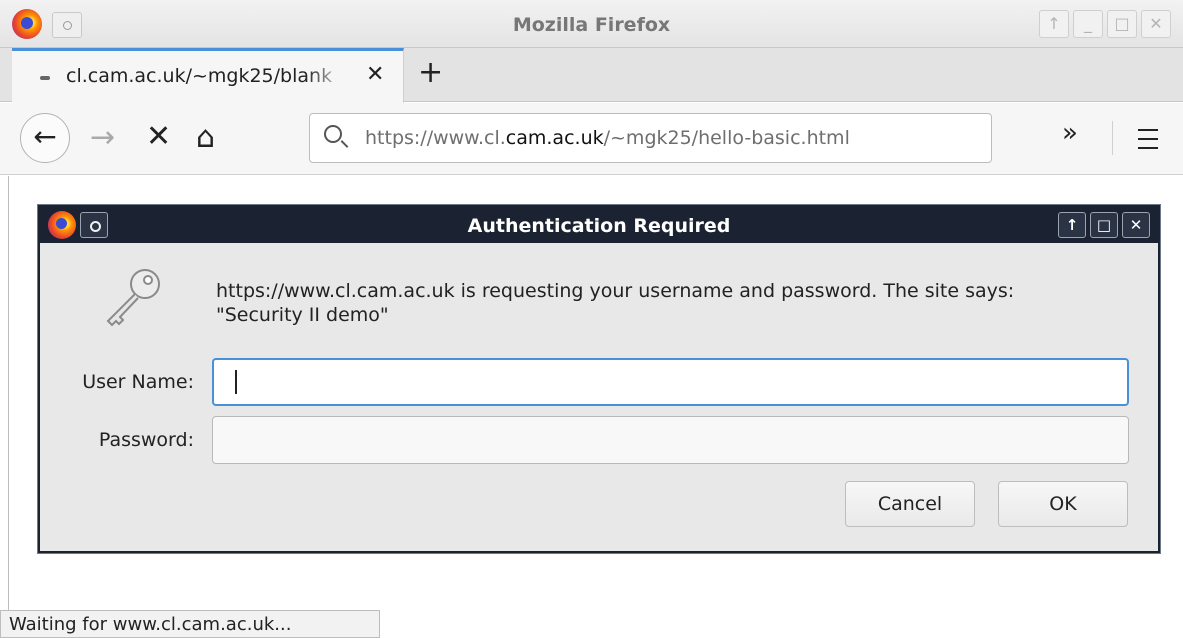  Describe the element at coordinates (1054, 24) in the screenshot. I see `window-raise-button: ↑` at that location.